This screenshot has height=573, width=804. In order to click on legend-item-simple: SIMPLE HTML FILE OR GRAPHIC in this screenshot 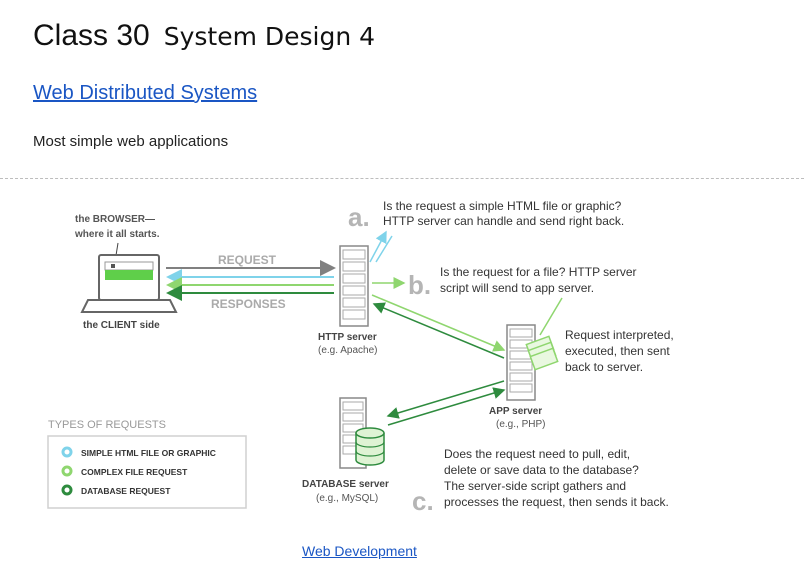, I will do `click(148, 453)`.